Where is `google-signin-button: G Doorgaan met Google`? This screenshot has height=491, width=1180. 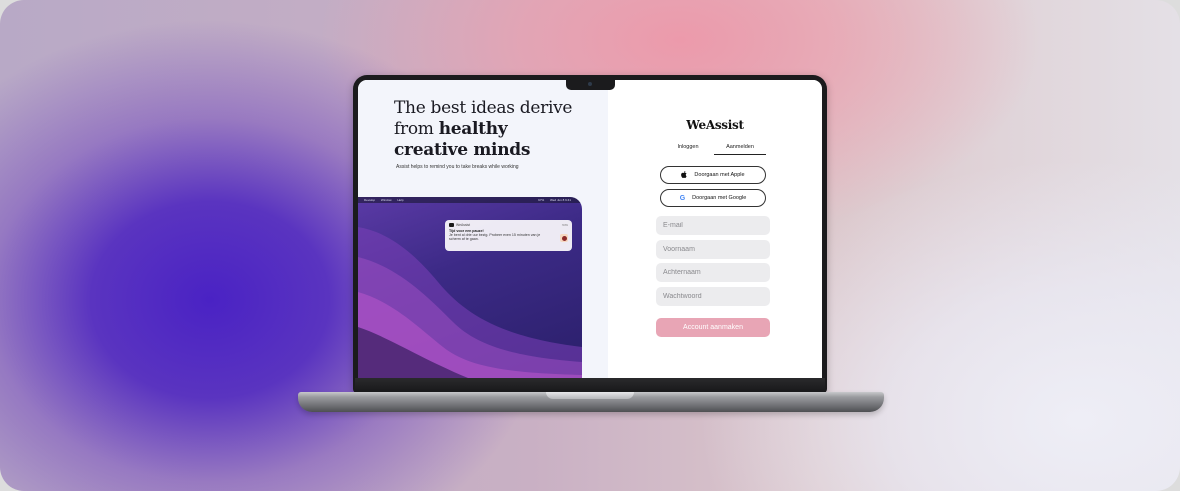
google-signin-button: G Doorgaan met Google is located at coordinates (713, 198).